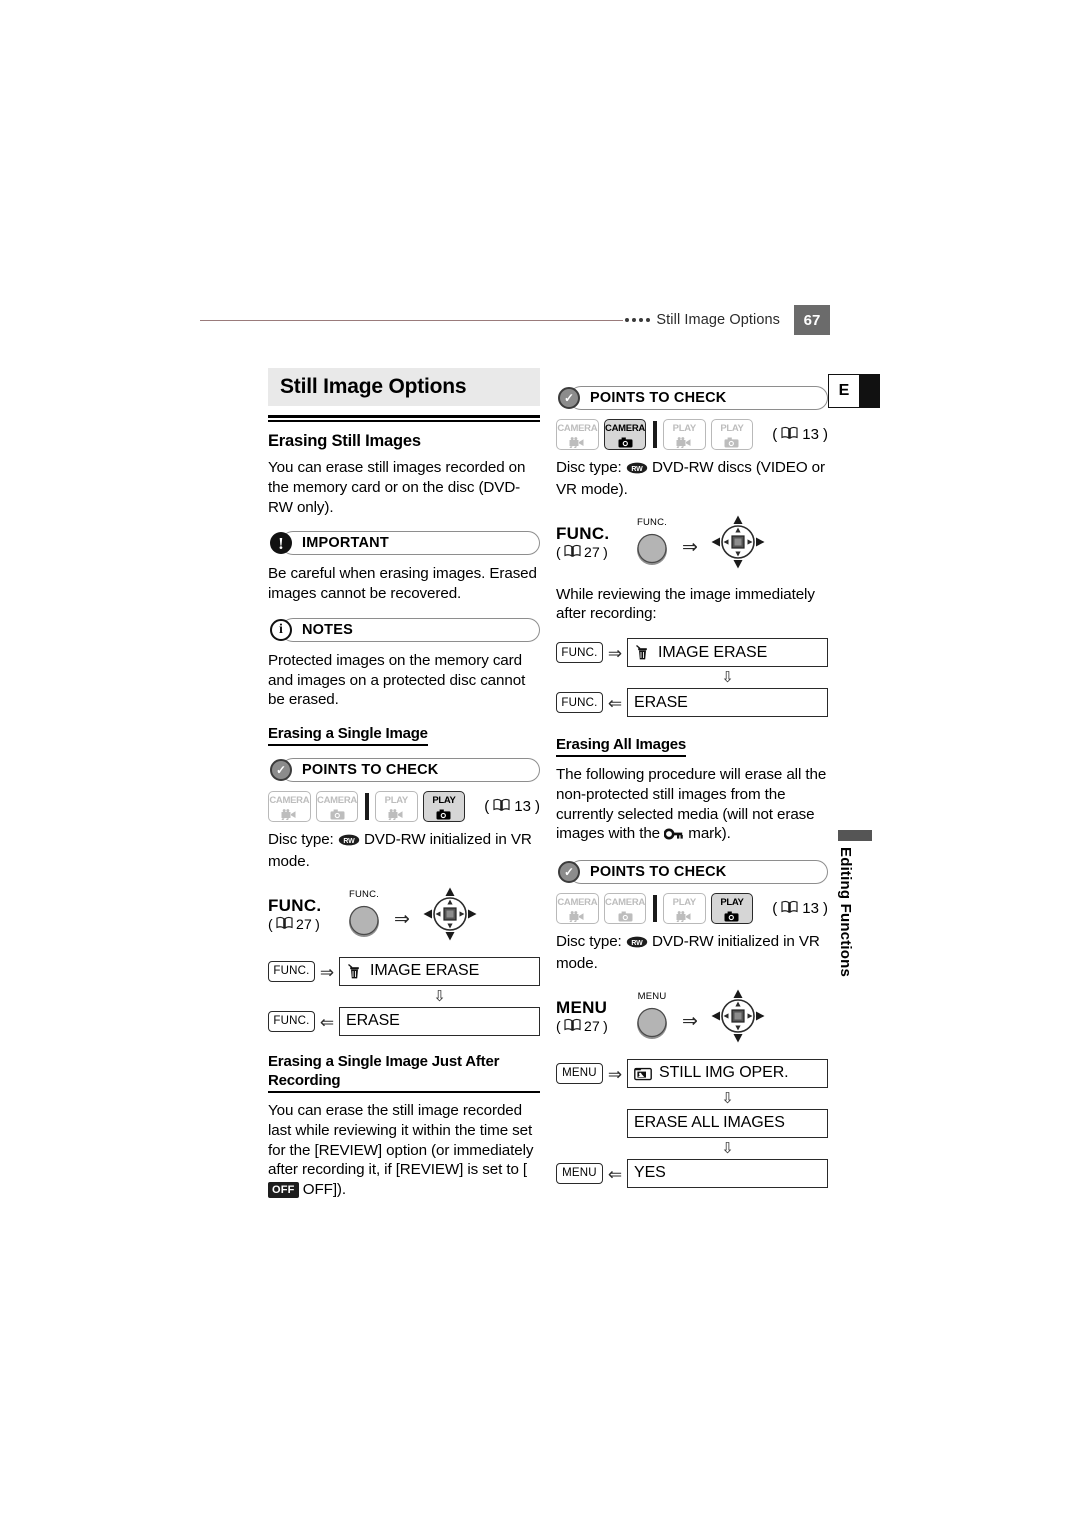  I want to click on page-running-header: Still Image Options 67, so click(515, 320).